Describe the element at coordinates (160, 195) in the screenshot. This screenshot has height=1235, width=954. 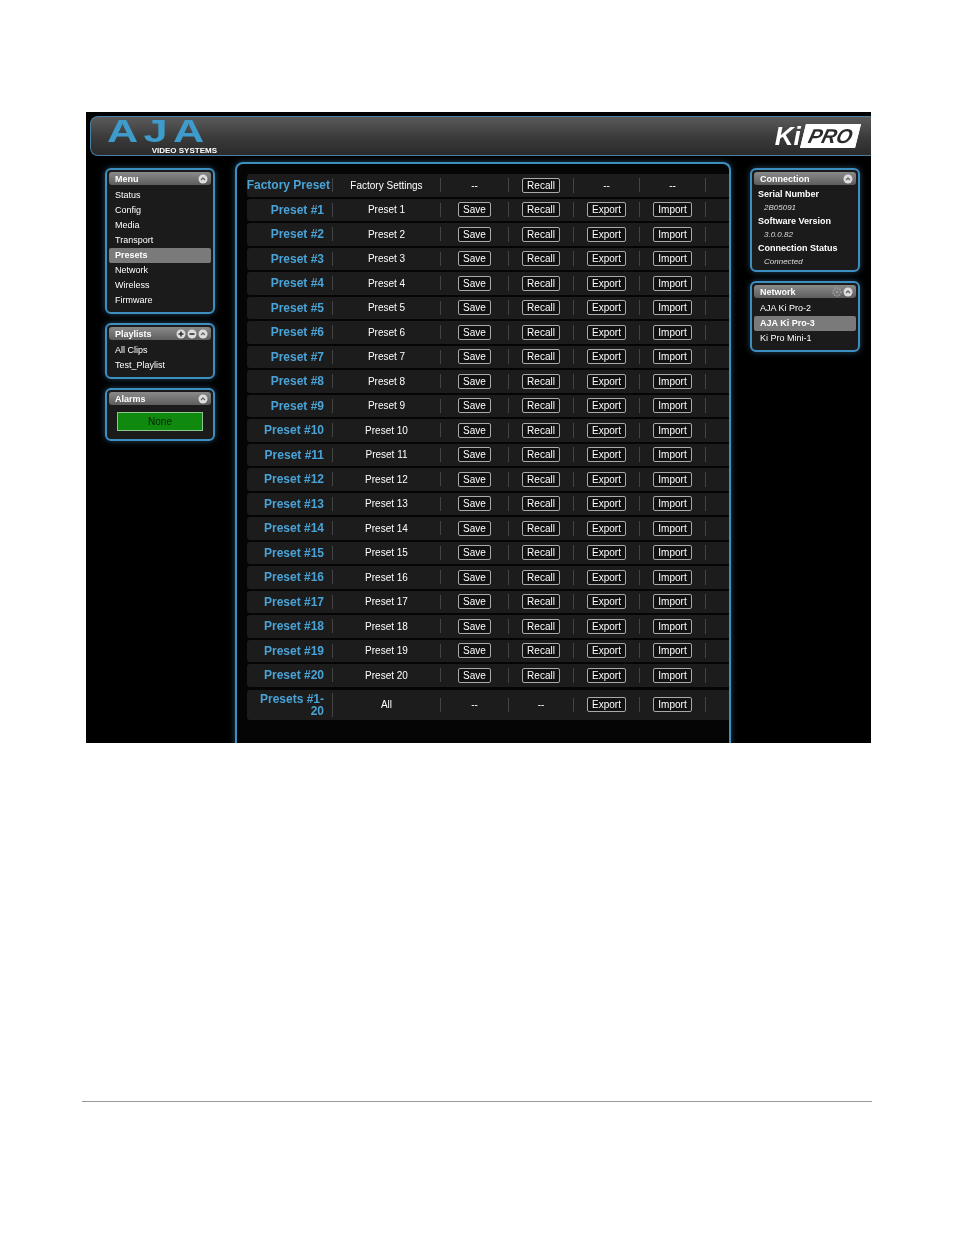
I see `menu-item: Status` at that location.